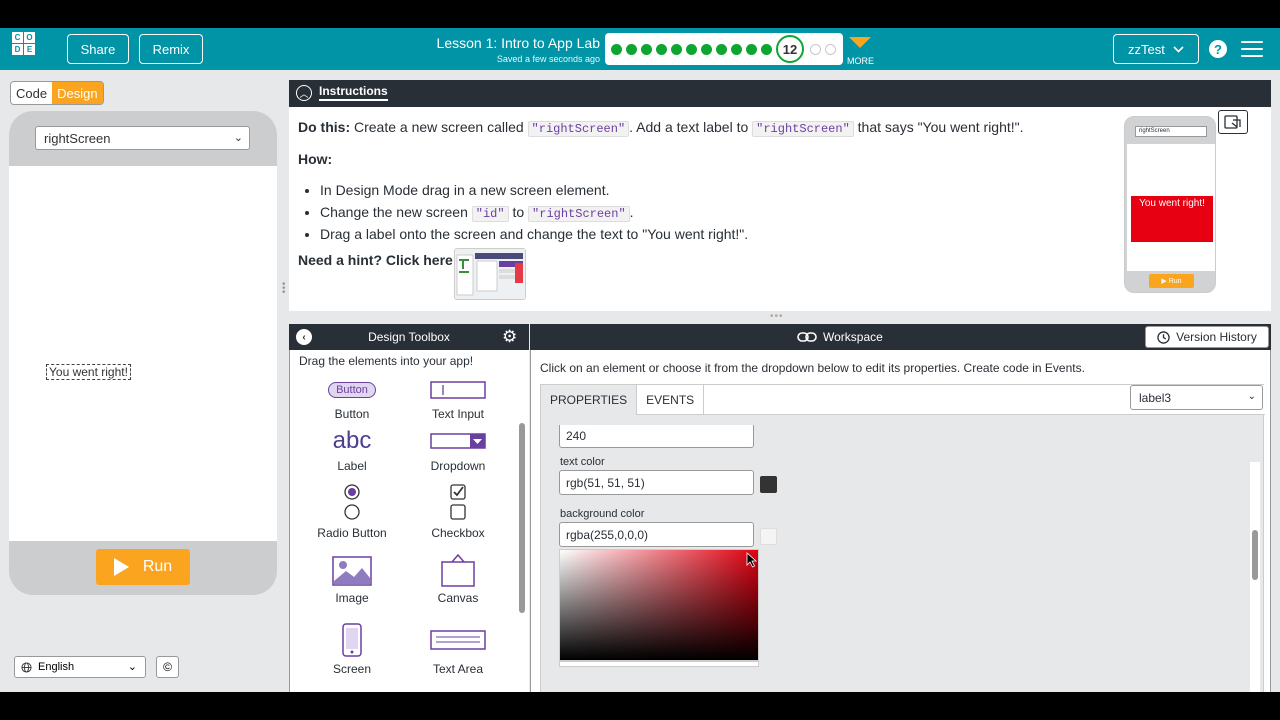  Describe the element at coordinates (1172, 219) in the screenshot. I see `example-label: You went right!` at that location.